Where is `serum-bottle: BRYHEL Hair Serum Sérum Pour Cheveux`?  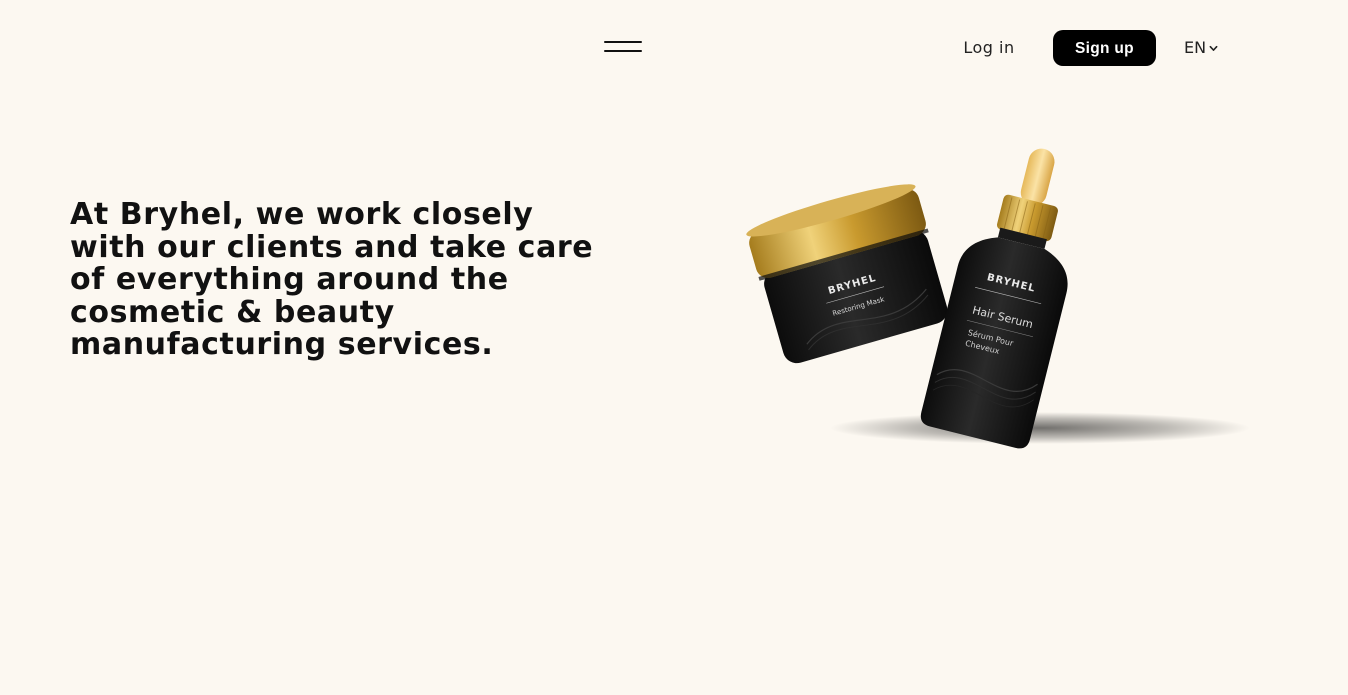
serum-bottle: BRYHEL Hair Serum Sérum Pour Cheveux is located at coordinates (994, 298).